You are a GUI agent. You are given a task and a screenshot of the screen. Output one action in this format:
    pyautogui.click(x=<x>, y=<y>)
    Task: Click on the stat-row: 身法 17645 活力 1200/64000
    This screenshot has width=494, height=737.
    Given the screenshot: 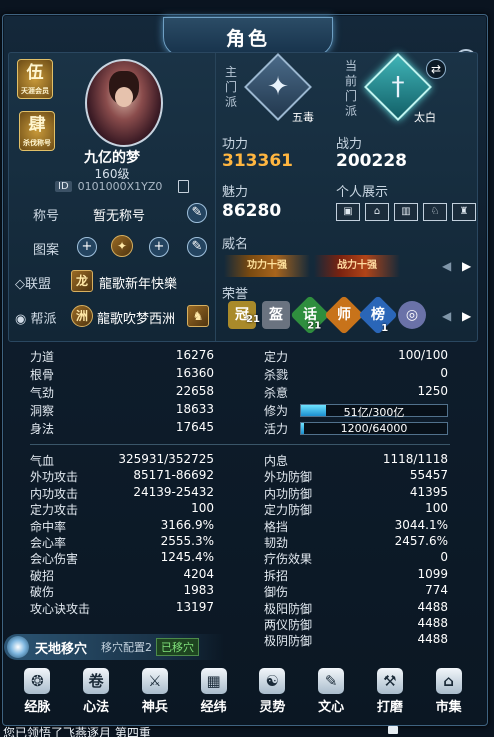 What is the action you would take?
    pyautogui.click(x=243, y=428)
    